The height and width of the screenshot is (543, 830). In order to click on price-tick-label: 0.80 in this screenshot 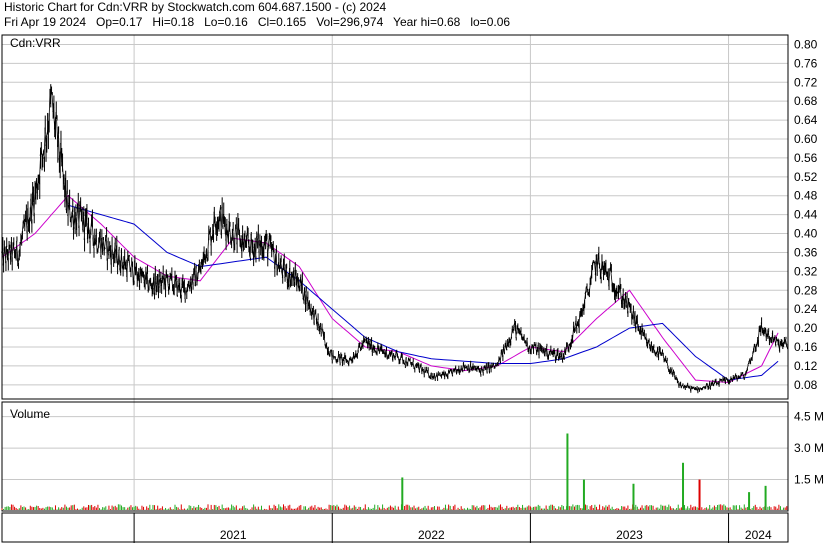, I will do `click(806, 44)`.